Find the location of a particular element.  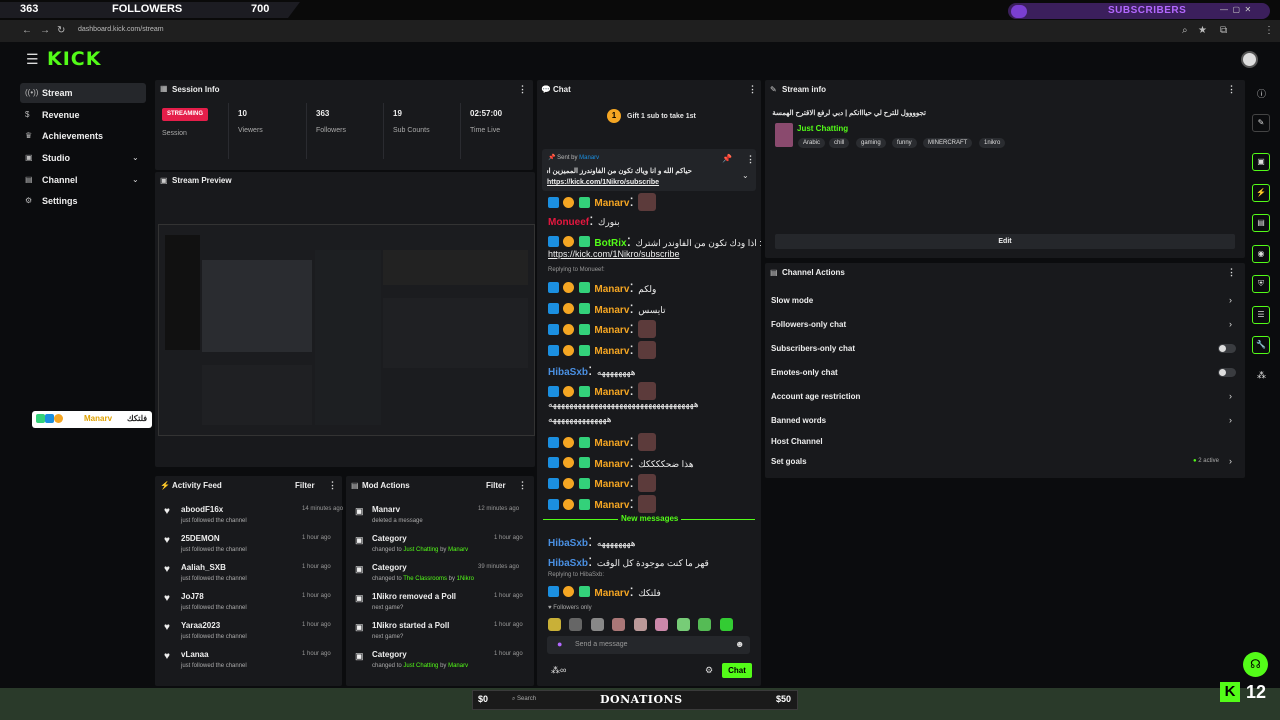

extensions-icon: ⧉ is located at coordinates (1223, 30).